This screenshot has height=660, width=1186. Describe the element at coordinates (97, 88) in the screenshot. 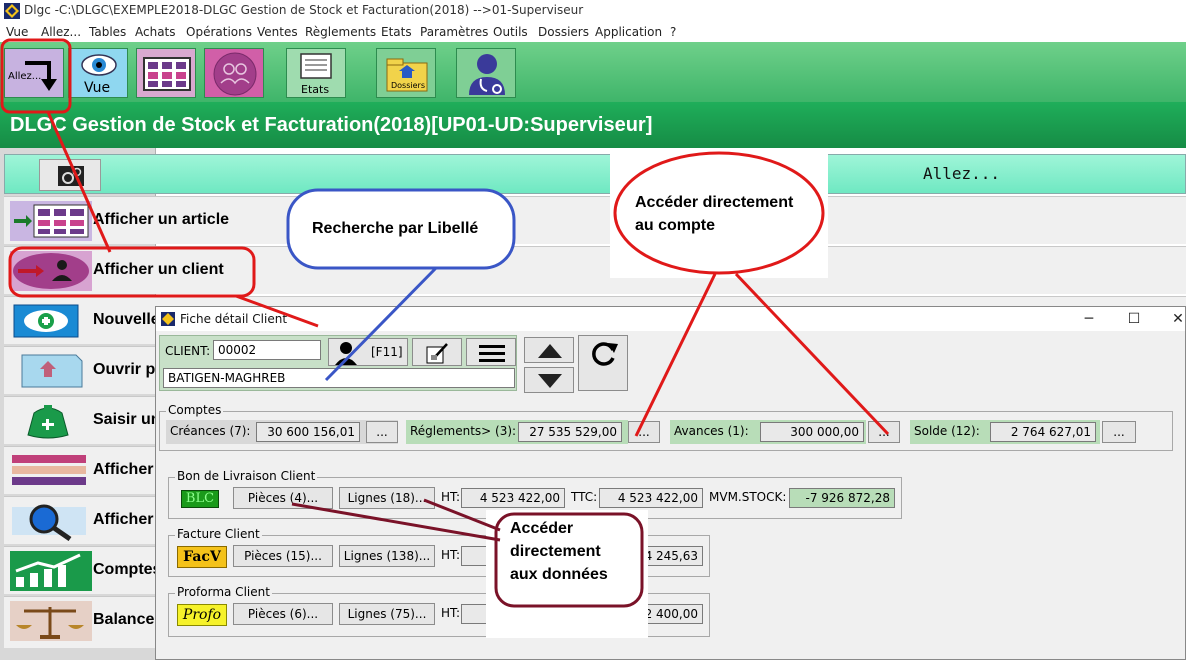

I see `vue-toolbar-label: Vue` at that location.